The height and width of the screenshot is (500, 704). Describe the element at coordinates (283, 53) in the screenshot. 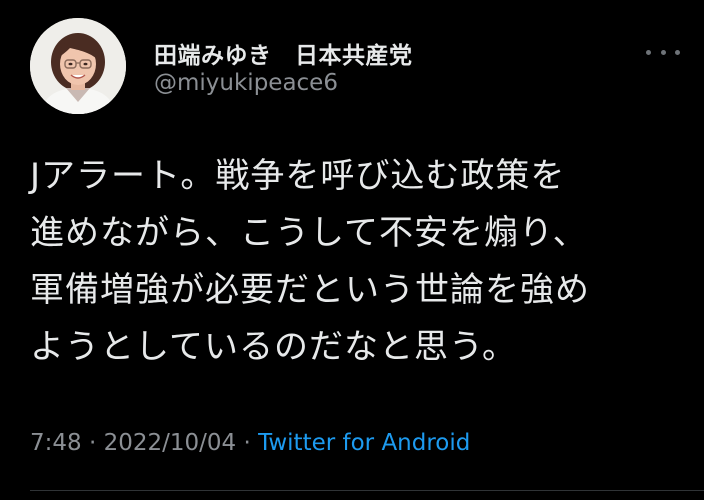

I see `display-name: 田端みゆき 日本共産党` at that location.